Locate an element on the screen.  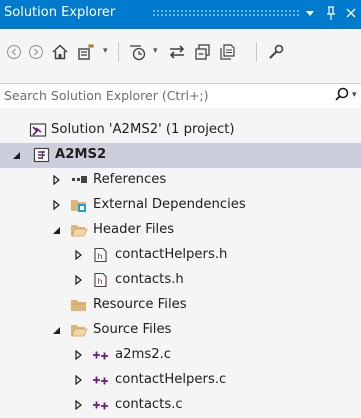
solution-explorer-toolbar: ▾ ▾ is located at coordinates (180, 56).